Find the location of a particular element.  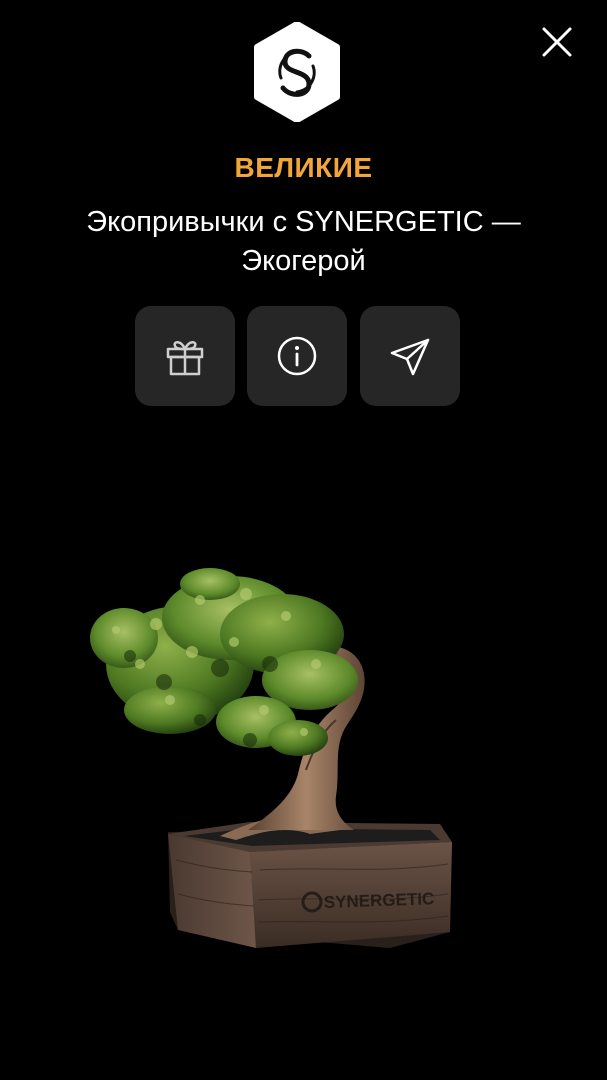

share-button is located at coordinates (410, 356).